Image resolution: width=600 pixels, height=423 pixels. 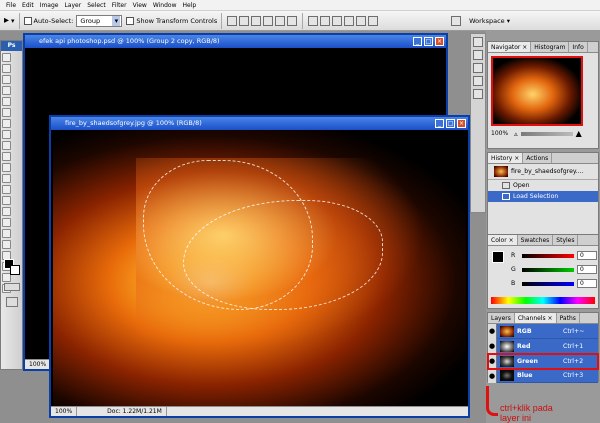 I want to click on move-tool-icon: ▸, so click(x=6, y=20).